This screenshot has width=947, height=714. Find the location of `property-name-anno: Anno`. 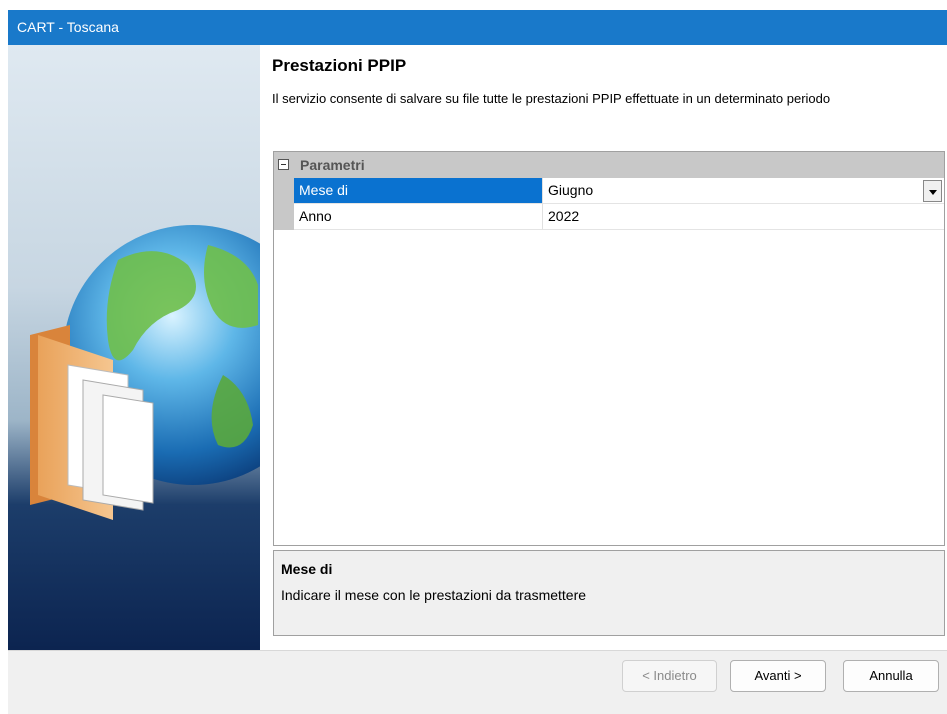

property-name-anno: Anno is located at coordinates (418, 217).